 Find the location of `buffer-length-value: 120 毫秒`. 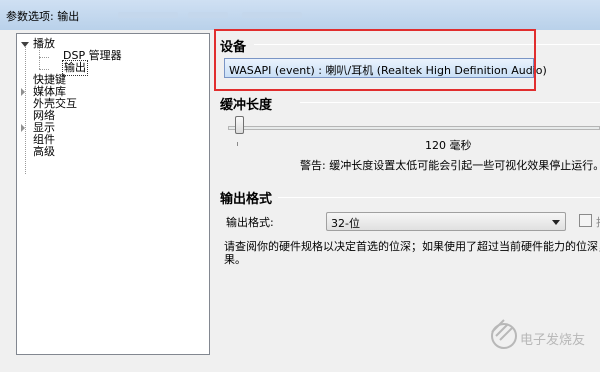

buffer-length-value: 120 毫秒 is located at coordinates (448, 145).